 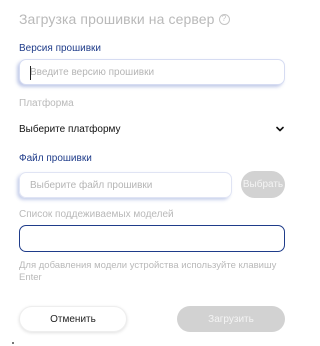 I want to click on cancel-button: Отменить, so click(x=73, y=319).